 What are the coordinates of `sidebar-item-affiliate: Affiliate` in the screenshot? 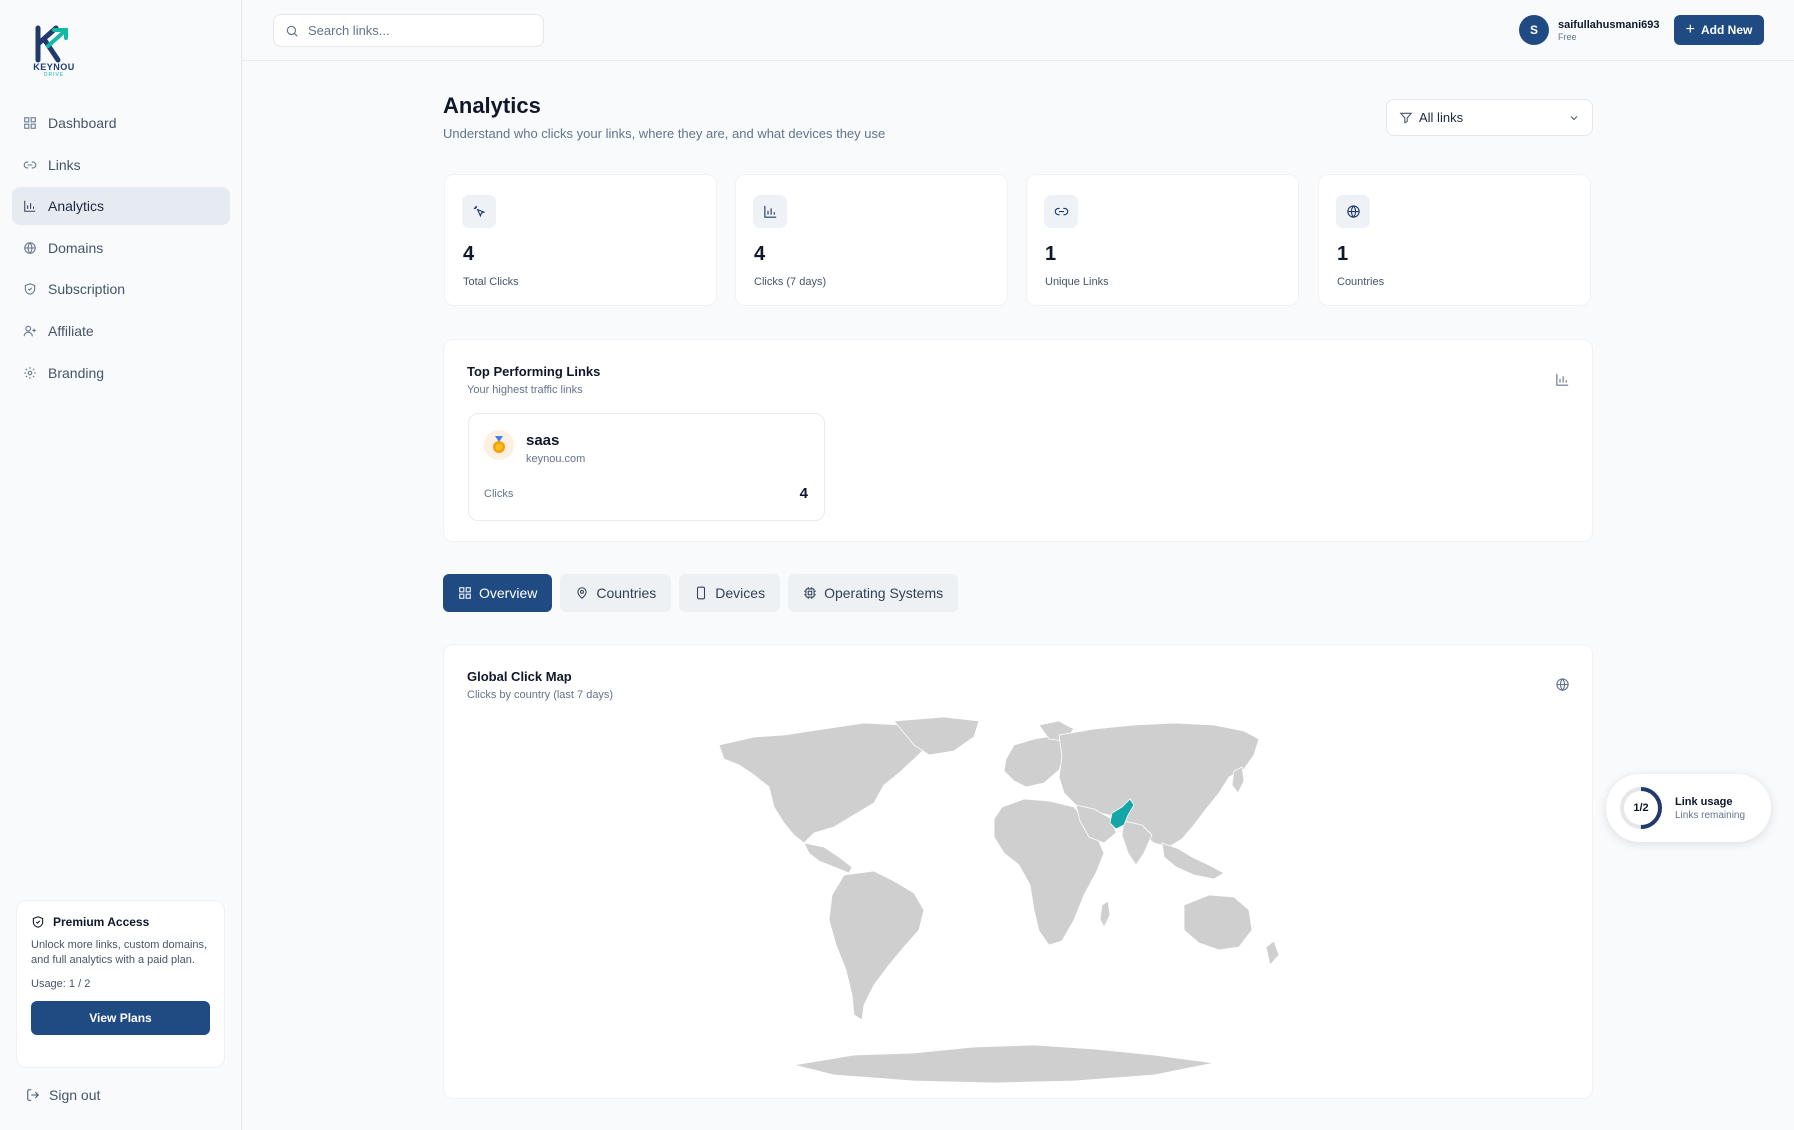 It's located at (121, 331).